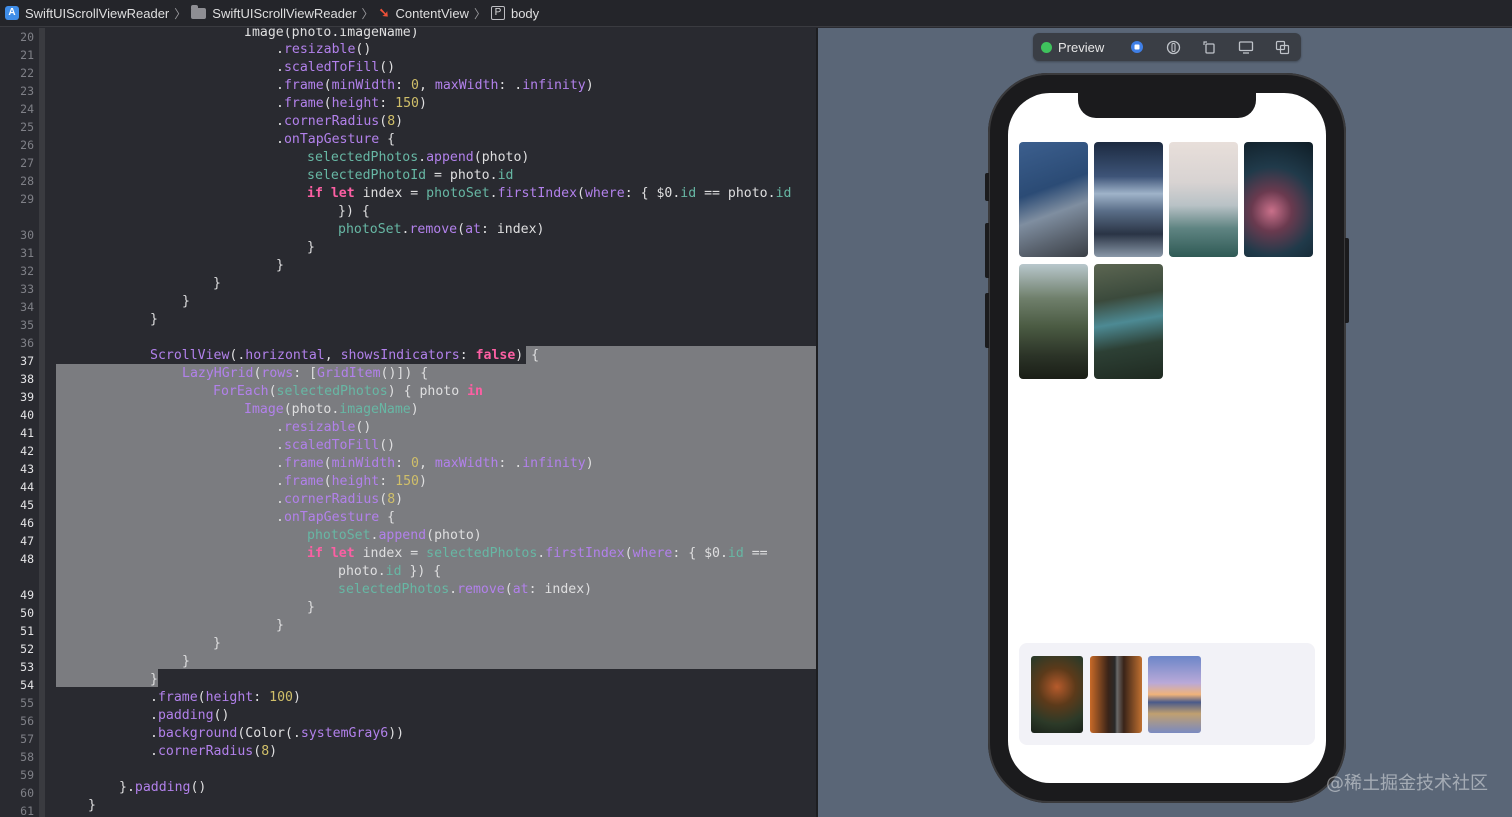 The width and height of the screenshot is (1512, 817). I want to click on breadcrumb-item: ➘ ContentView, so click(424, 13).